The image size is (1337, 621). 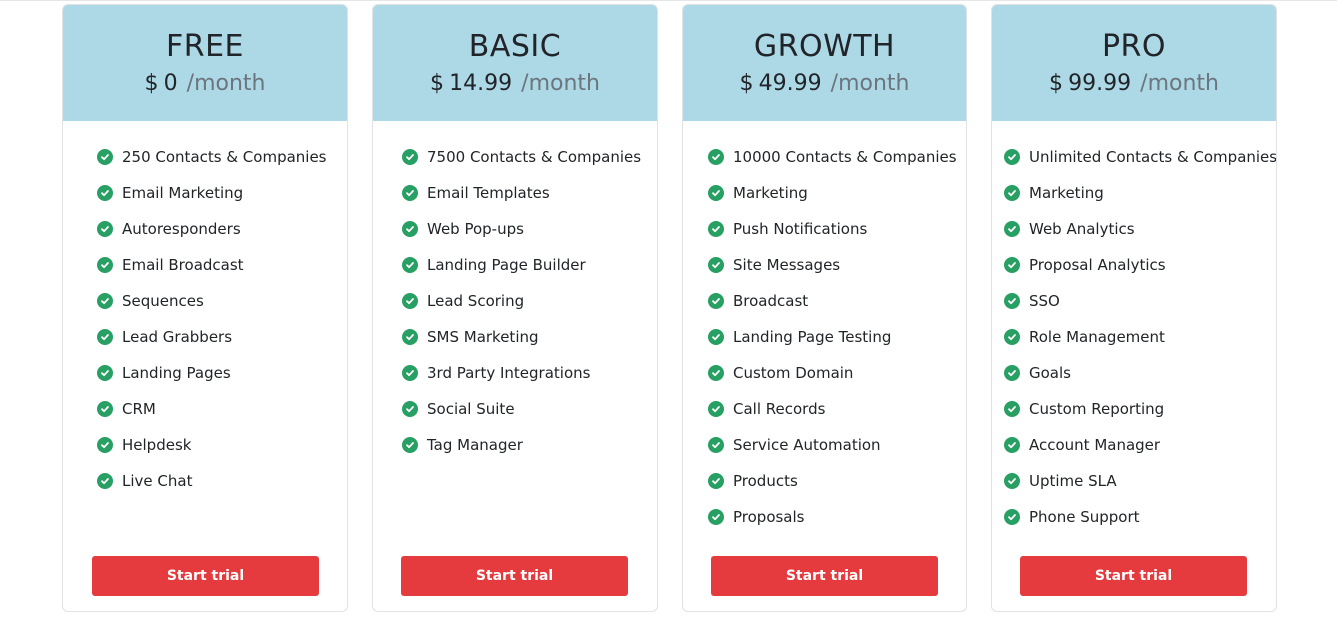 What do you see at coordinates (807, 445) in the screenshot?
I see `feature-label: Service Automation` at bounding box center [807, 445].